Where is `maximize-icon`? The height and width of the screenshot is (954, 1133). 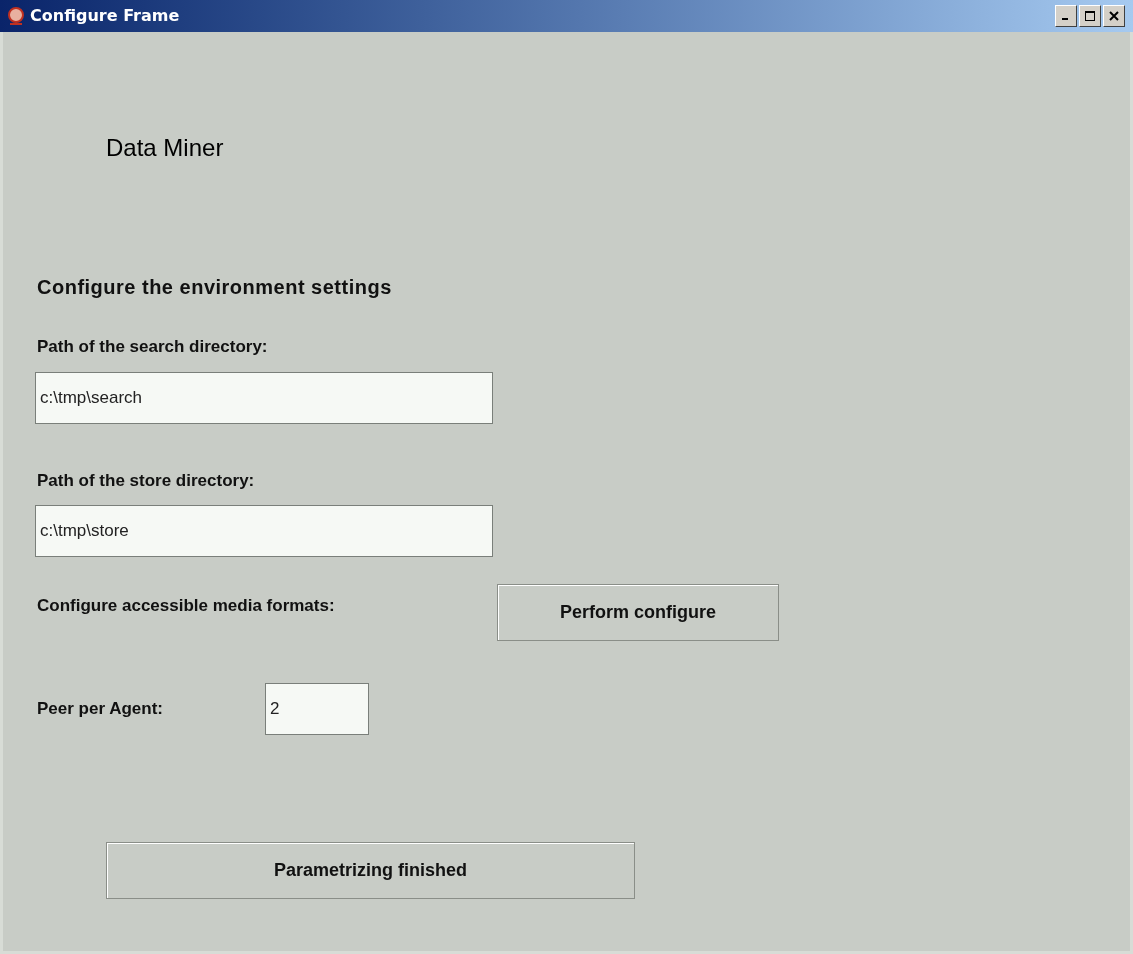
maximize-icon is located at coordinates (1090, 16).